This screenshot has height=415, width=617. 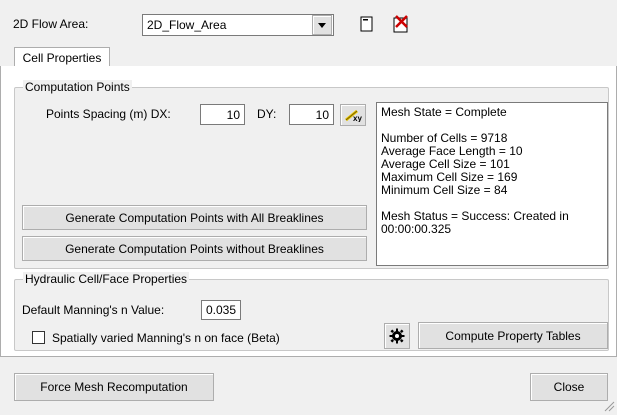 I want to click on computation-points-legend: Computation Points, so click(x=77, y=87).